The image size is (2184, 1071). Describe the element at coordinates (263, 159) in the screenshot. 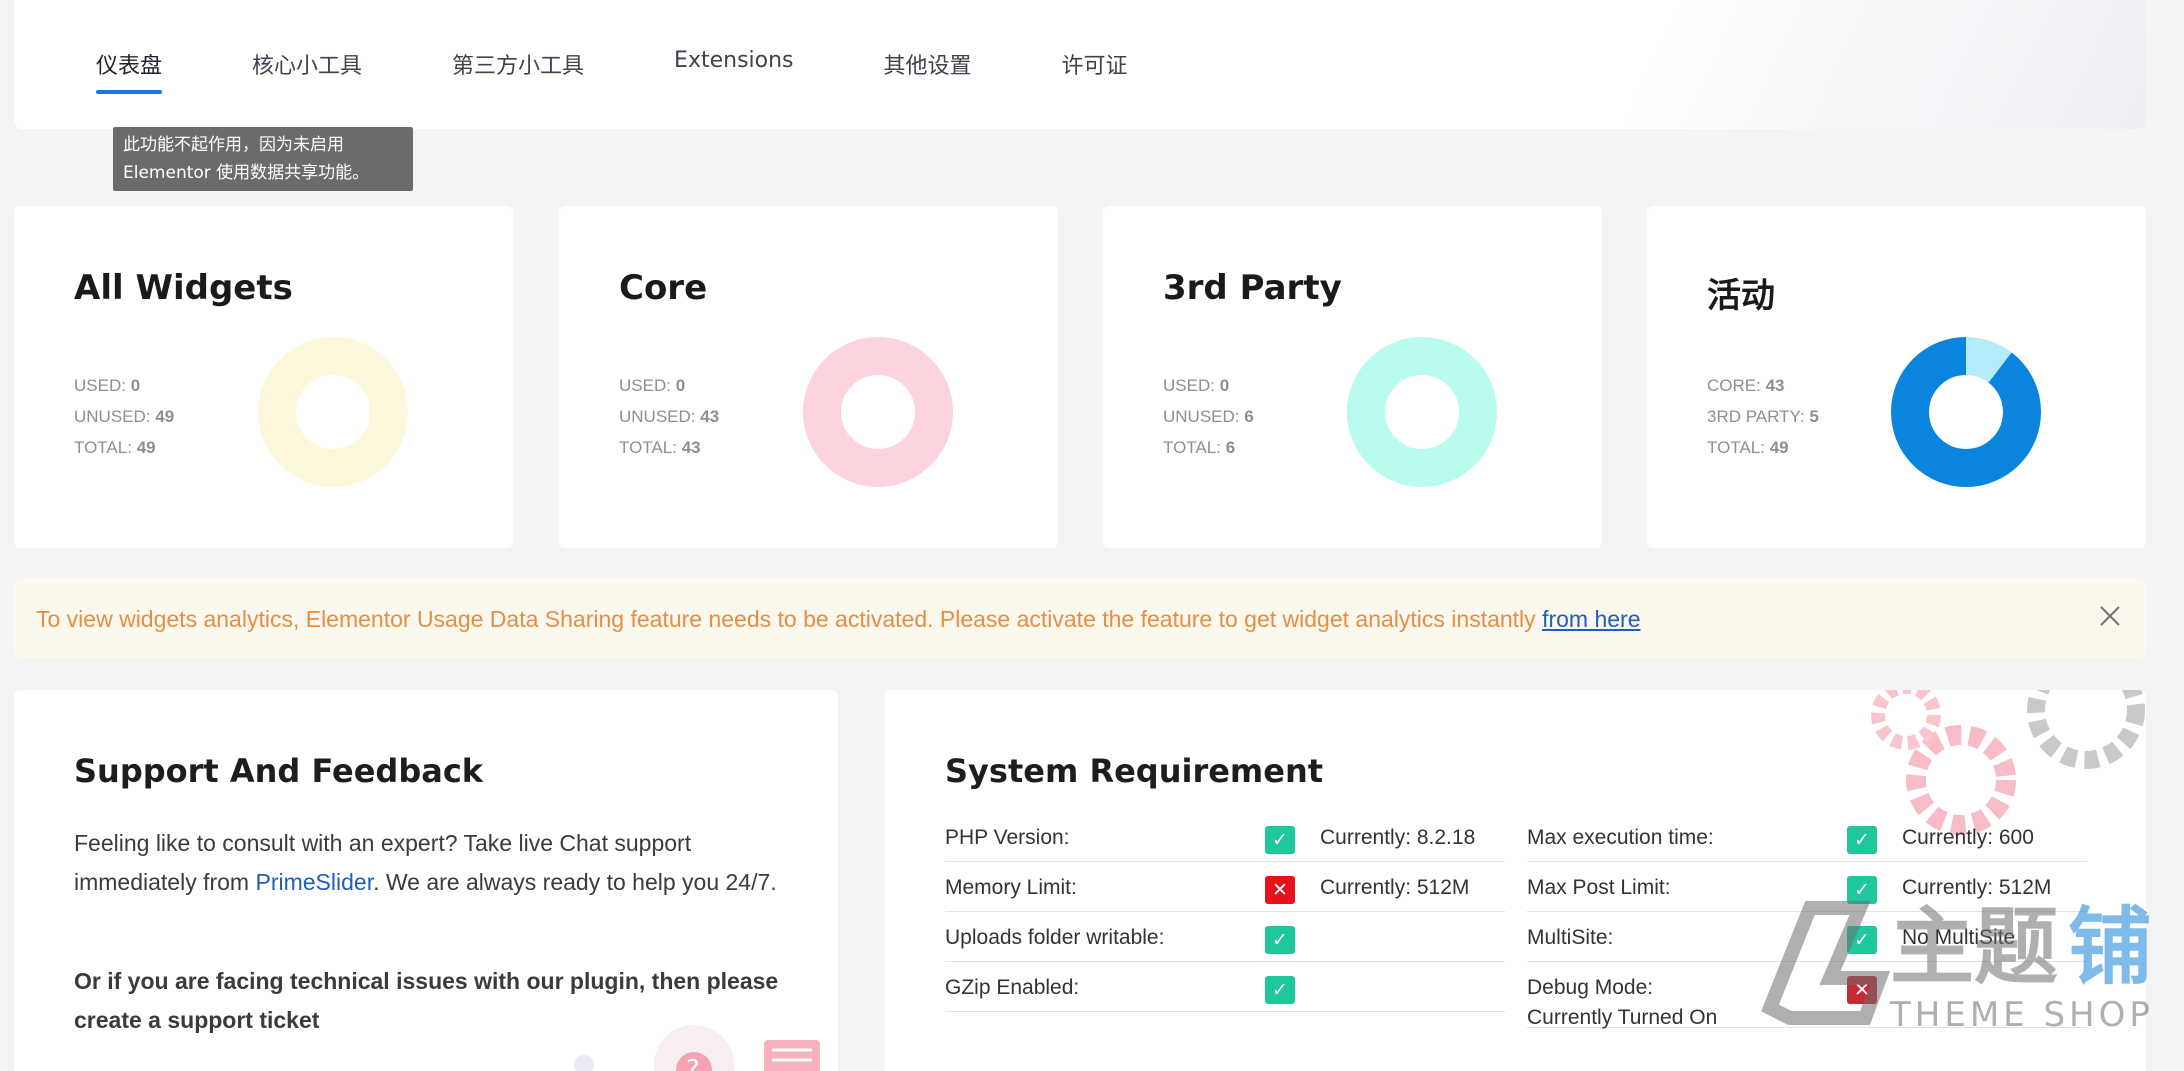

I see `data-sharing-tooltip: 此功能不起作用，因为未启用 Elementor 使用数据共享功能。` at that location.